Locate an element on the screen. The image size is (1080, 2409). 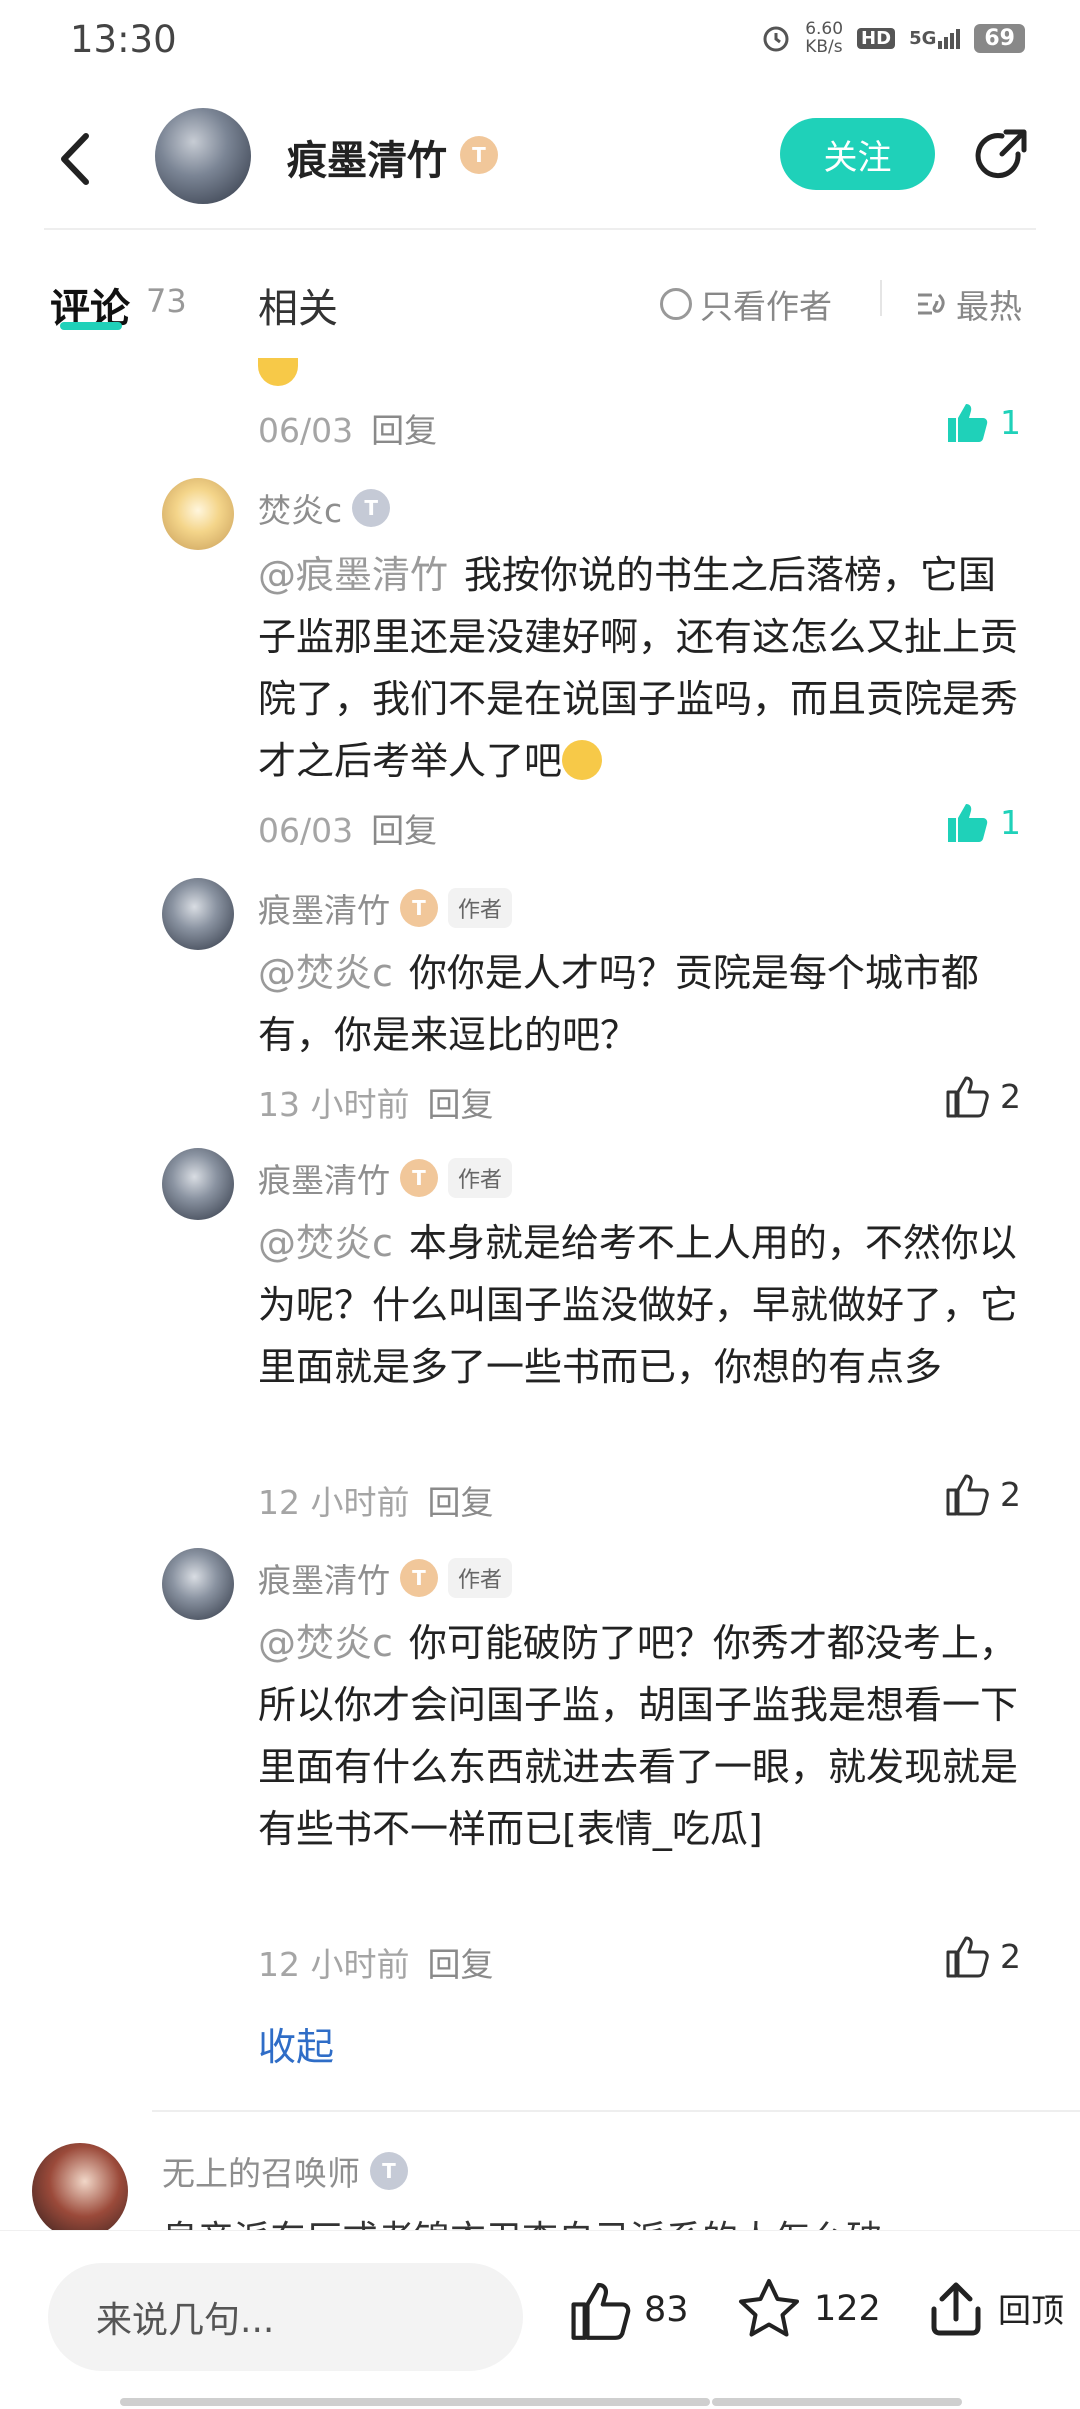
comment-divider is located at coordinates (616, 2111).